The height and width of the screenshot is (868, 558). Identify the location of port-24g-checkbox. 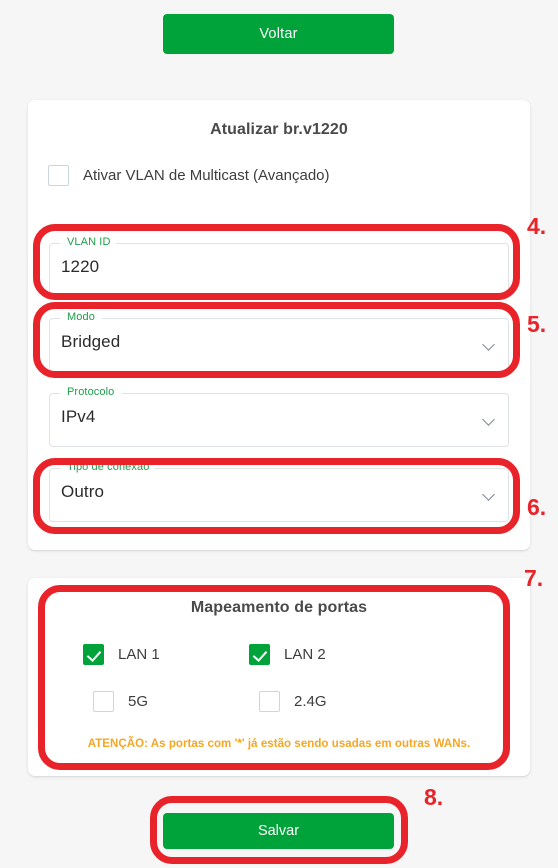
(269, 701).